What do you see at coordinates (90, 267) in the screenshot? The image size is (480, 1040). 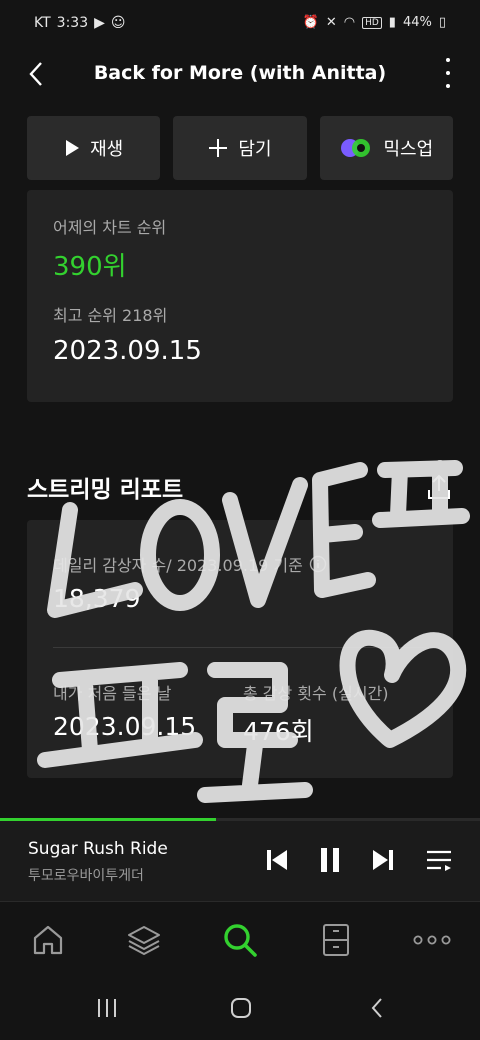 I see `yesterday-rank-value: 390위` at bounding box center [90, 267].